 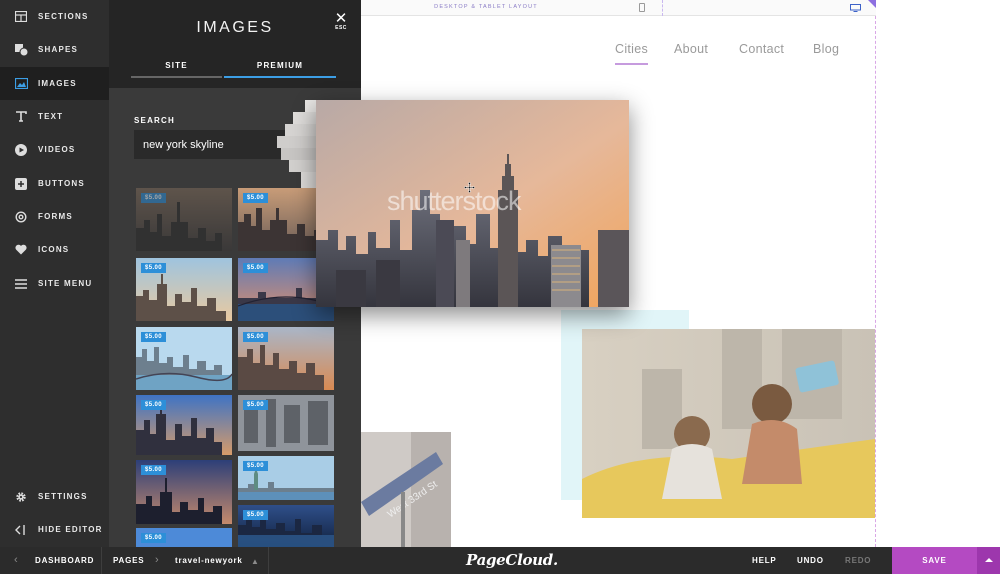 What do you see at coordinates (618, 8) in the screenshot?
I see `layout-bar: DESKTOP & TABLET LAYOUT` at bounding box center [618, 8].